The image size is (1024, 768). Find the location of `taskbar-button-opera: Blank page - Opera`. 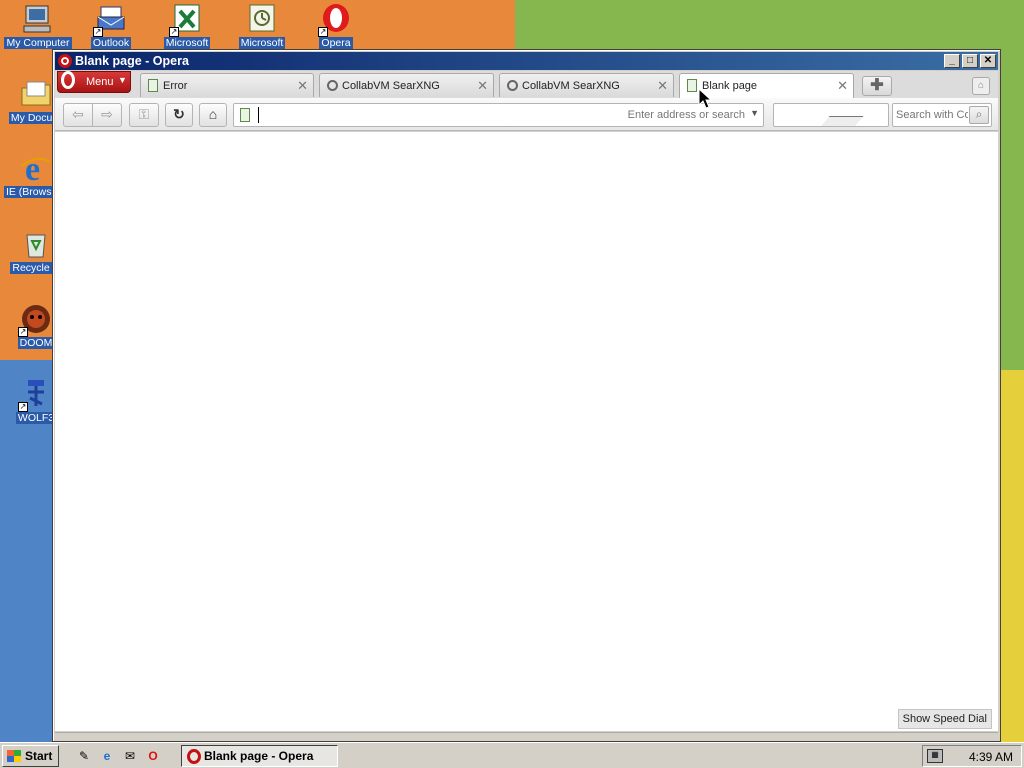

taskbar-button-opera: Blank page - Opera is located at coordinates (259, 756).